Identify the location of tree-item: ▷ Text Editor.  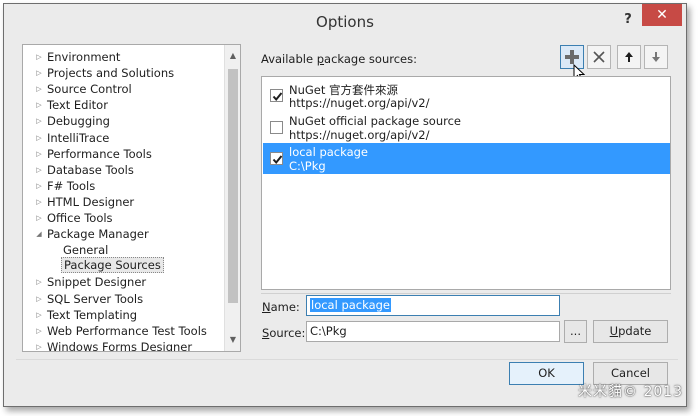
(123, 105).